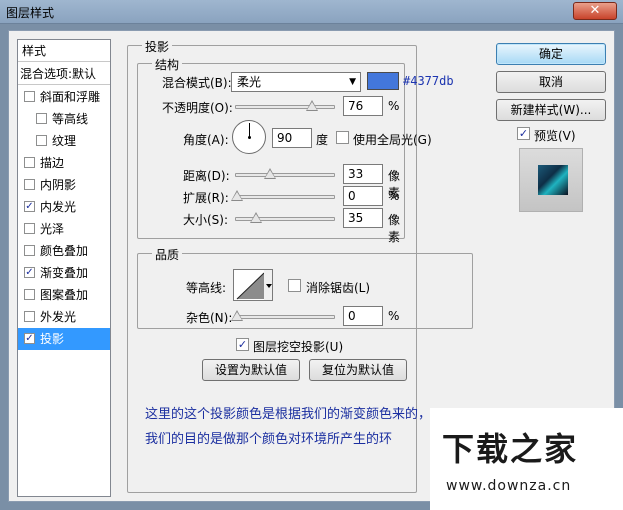 Image resolution: width=623 pixels, height=510 pixels. What do you see at coordinates (52, 229) in the screenshot?
I see `style-item-label: 光泽` at bounding box center [52, 229].